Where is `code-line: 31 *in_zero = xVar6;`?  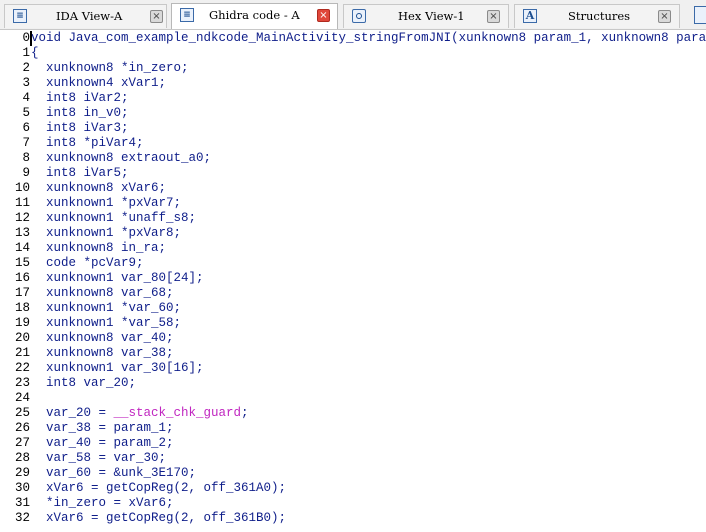 code-line: 31 *in_zero = xVar6; is located at coordinates (353, 503).